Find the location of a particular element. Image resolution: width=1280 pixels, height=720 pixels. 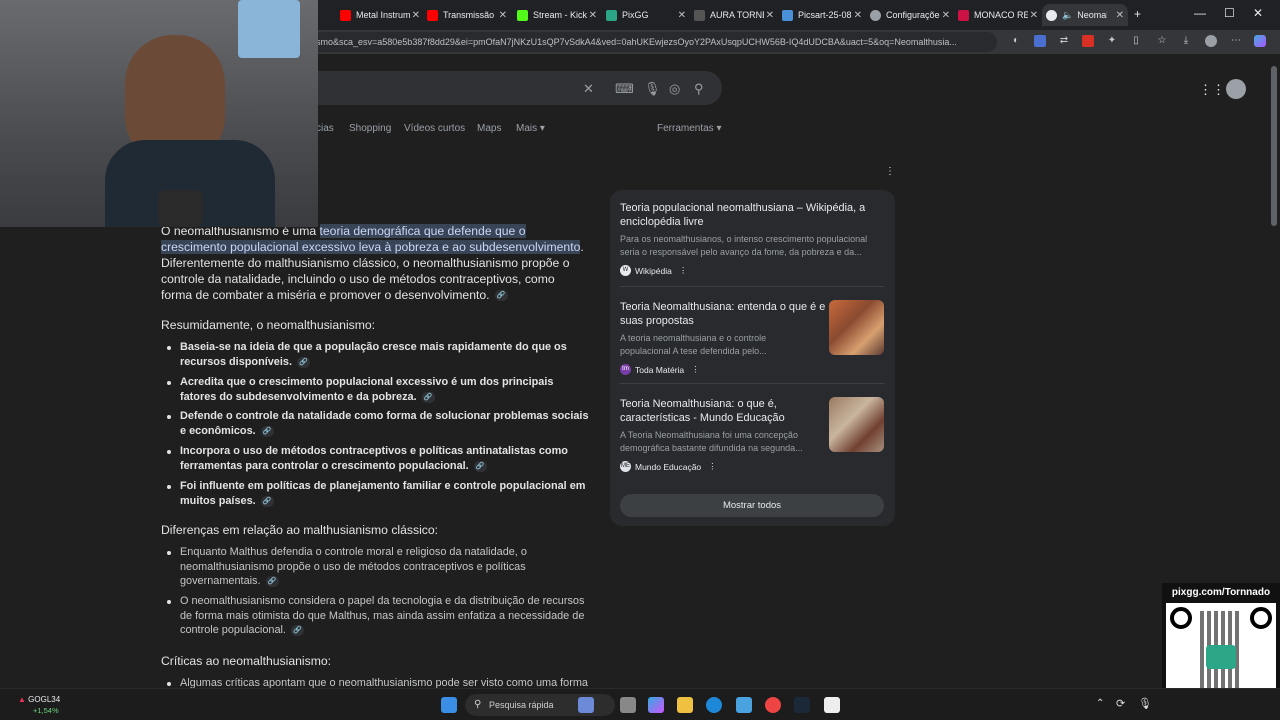

section-heading-criticisms: Críticas ao neomalthusianismo: is located at coordinates (246, 661).